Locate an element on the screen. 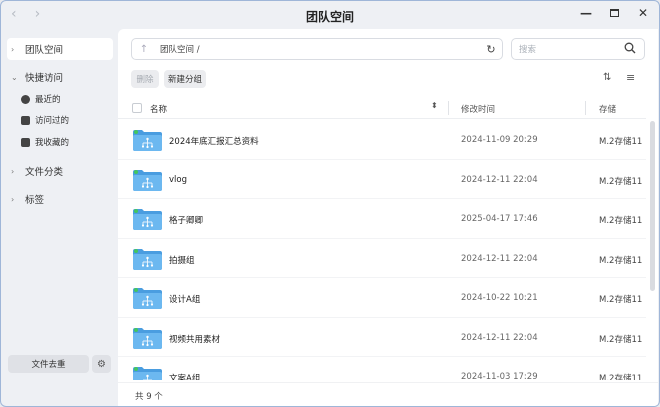  status-bar: 共 9 个 is located at coordinates (388, 394).